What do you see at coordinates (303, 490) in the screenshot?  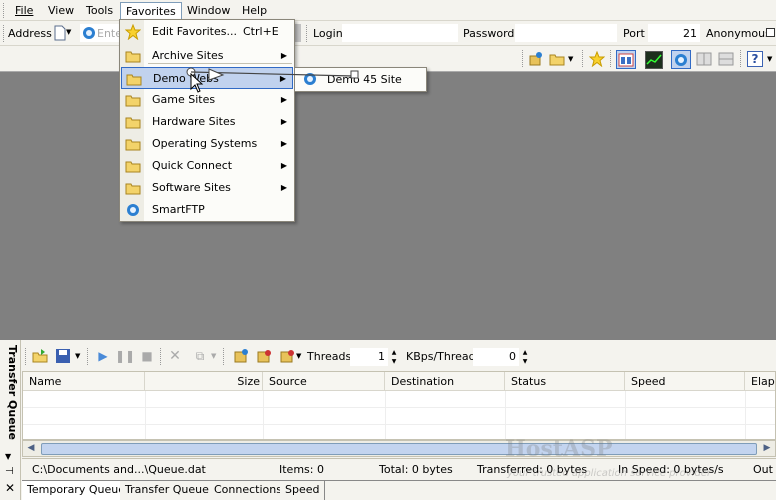 I see `tab-speed: Speed` at bounding box center [303, 490].